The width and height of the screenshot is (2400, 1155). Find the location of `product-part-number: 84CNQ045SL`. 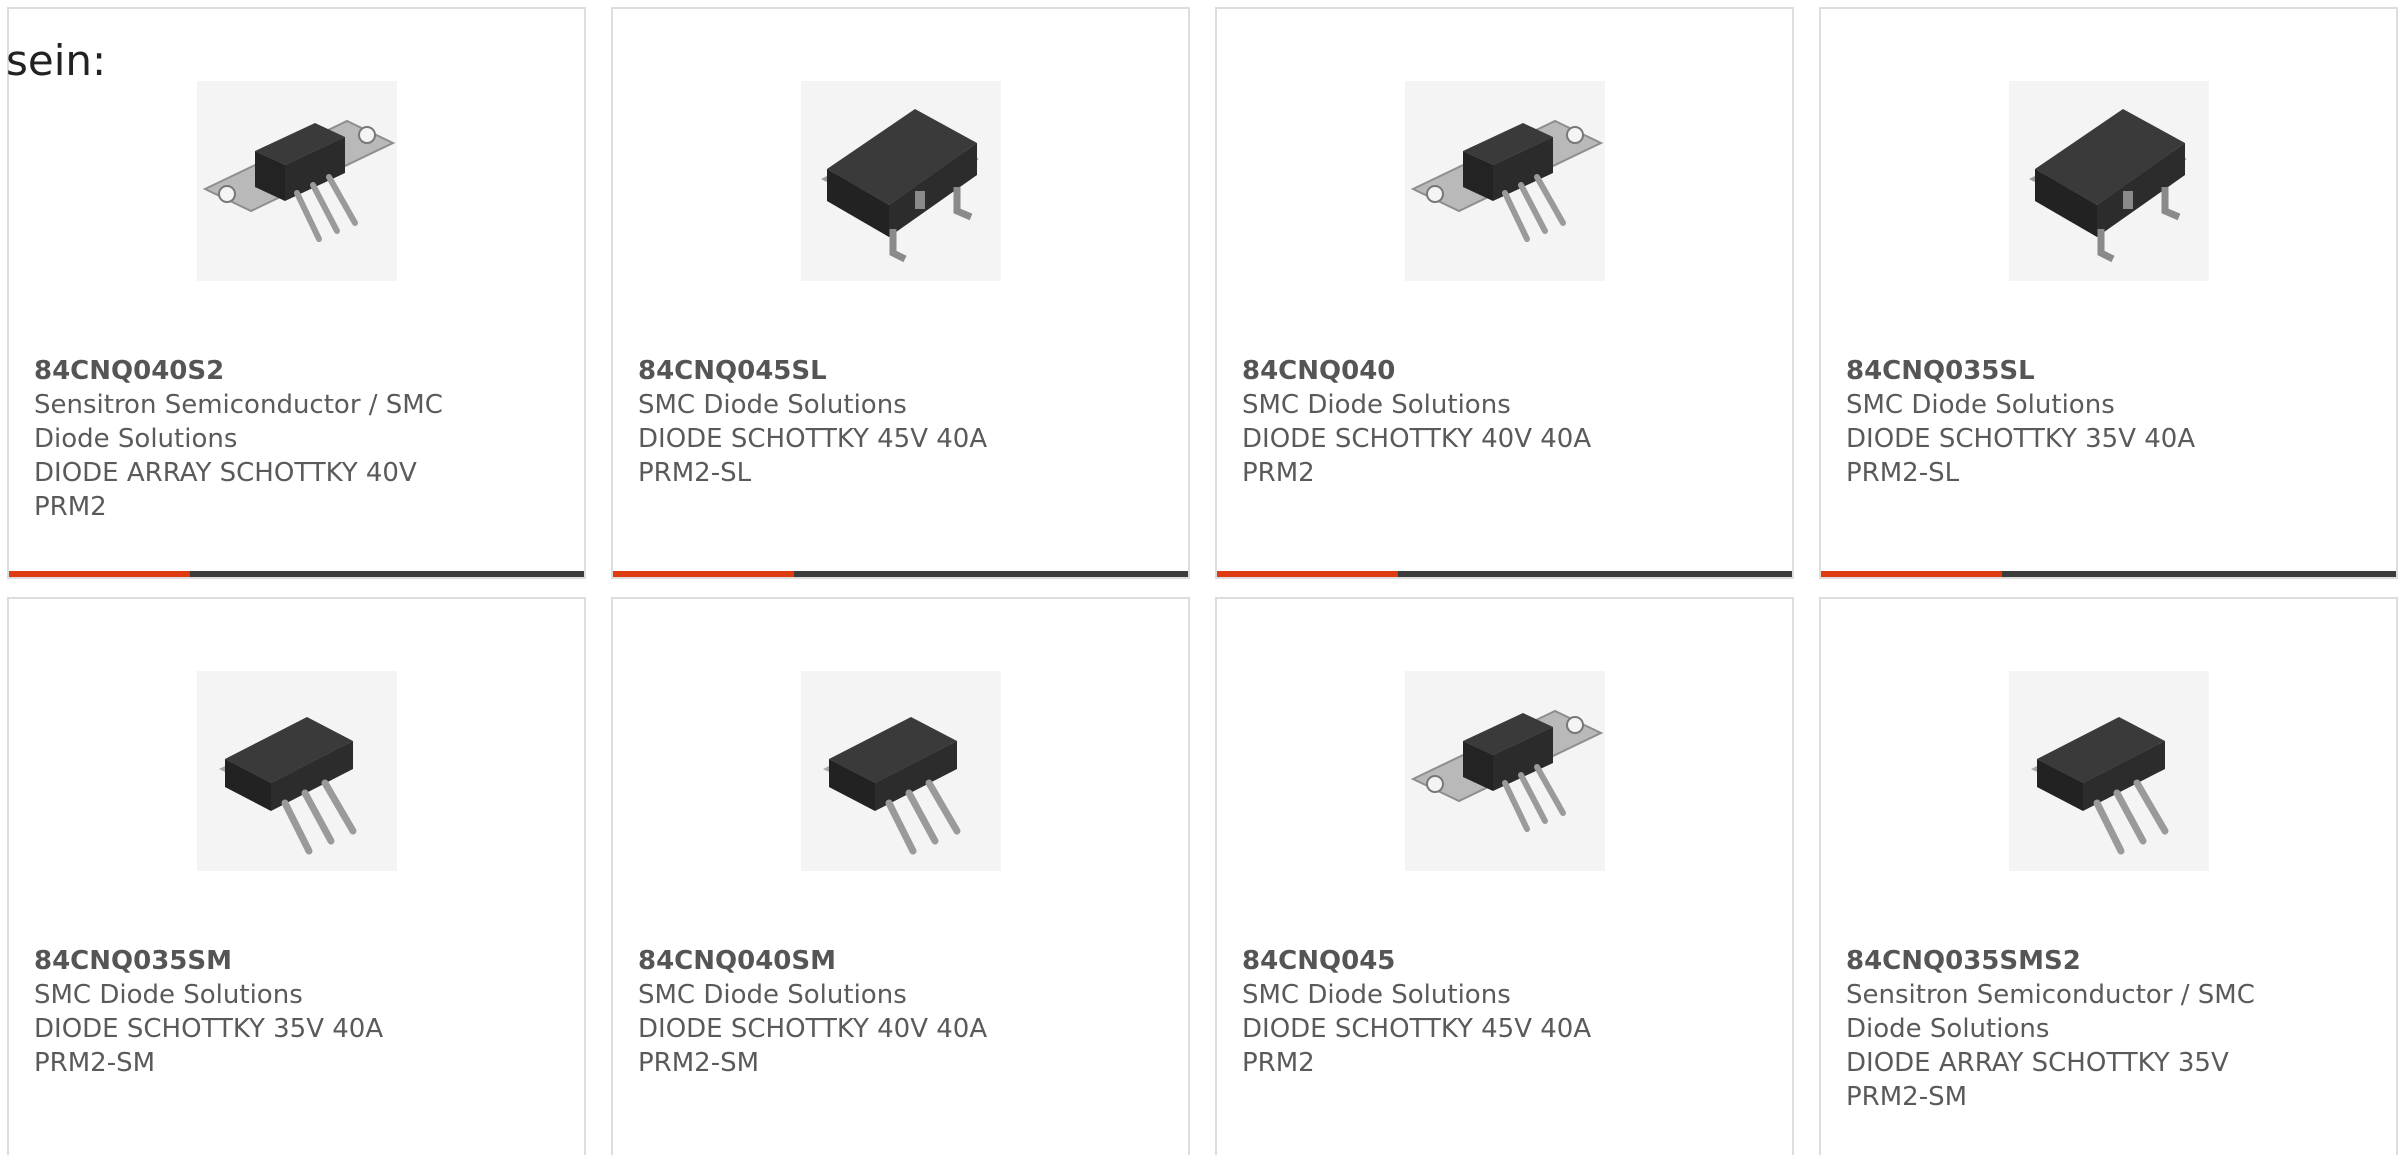

product-part-number: 84CNQ045SL is located at coordinates (903, 371).